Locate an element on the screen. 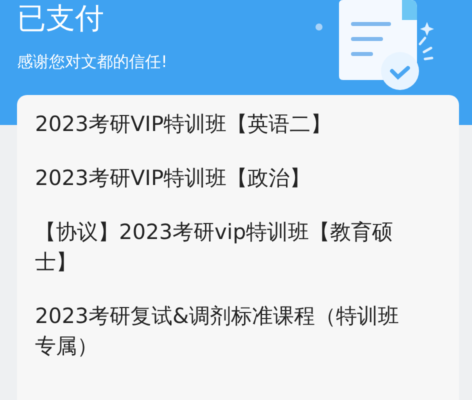 This screenshot has height=400, width=472. course-name: 【协议】2023考研vip特训班【教育硕士】 is located at coordinates (214, 247).